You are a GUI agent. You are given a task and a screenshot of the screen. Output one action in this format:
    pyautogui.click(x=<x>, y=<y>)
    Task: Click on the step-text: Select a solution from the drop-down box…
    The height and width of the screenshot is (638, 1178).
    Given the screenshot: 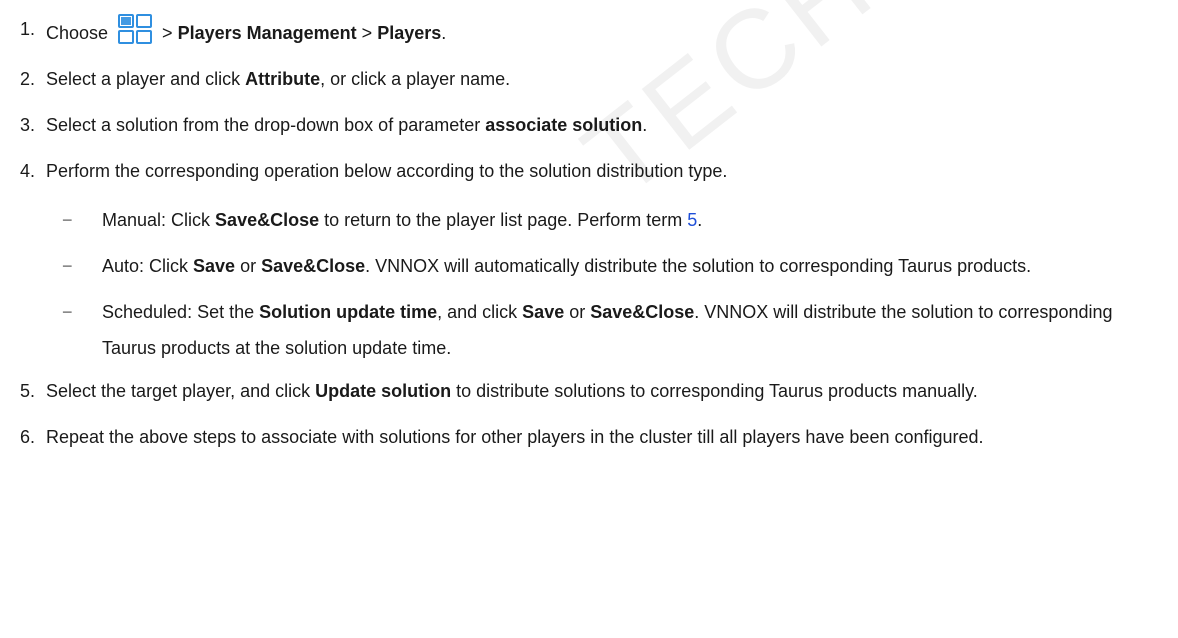 What is the action you would take?
    pyautogui.click(x=266, y=125)
    